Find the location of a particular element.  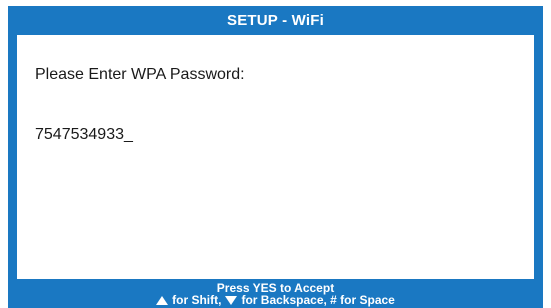

shift-hint: for Shift, is located at coordinates (197, 300).